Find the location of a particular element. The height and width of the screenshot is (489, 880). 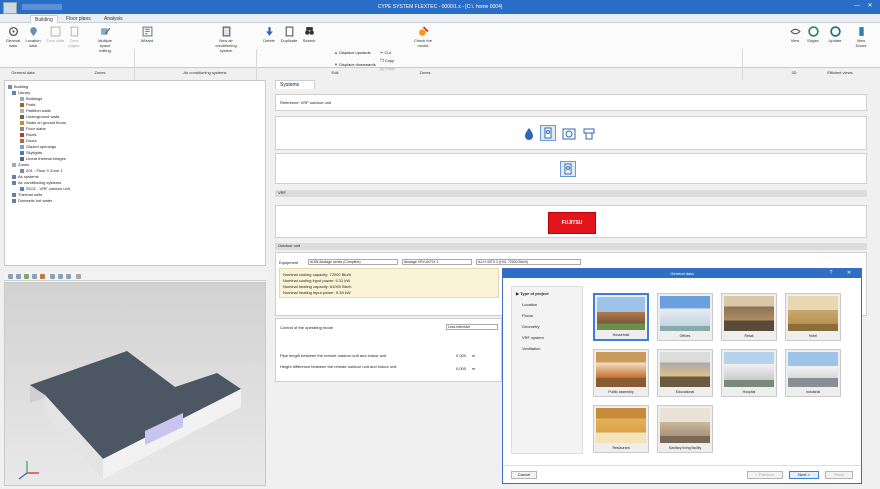

tree-item: Glazed openings is located at coordinates (38, 146).